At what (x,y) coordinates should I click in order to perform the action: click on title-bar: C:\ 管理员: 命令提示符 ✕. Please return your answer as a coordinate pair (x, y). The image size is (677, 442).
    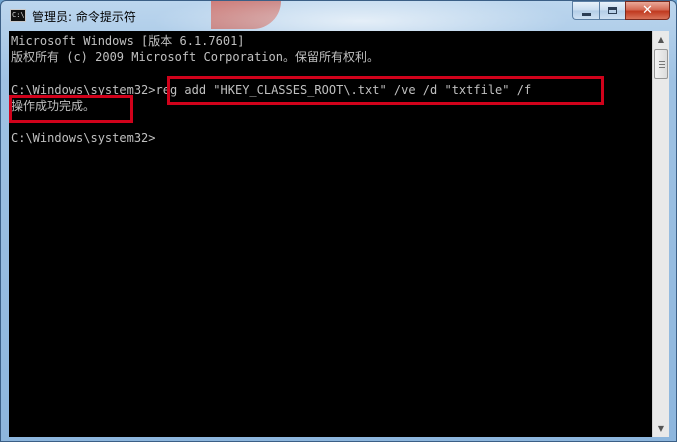
    Looking at the image, I should click on (338, 26).